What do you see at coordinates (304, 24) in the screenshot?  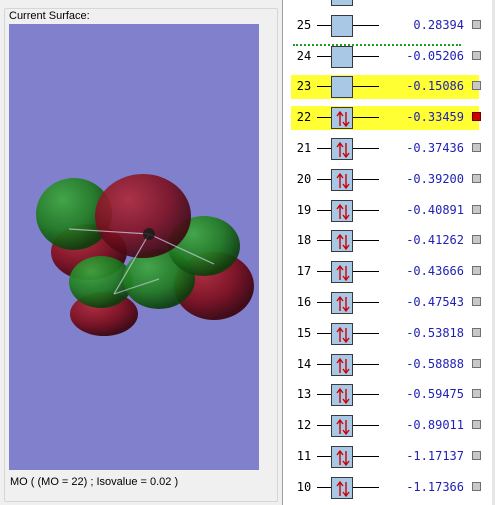 I see `orbital-number: 25` at bounding box center [304, 24].